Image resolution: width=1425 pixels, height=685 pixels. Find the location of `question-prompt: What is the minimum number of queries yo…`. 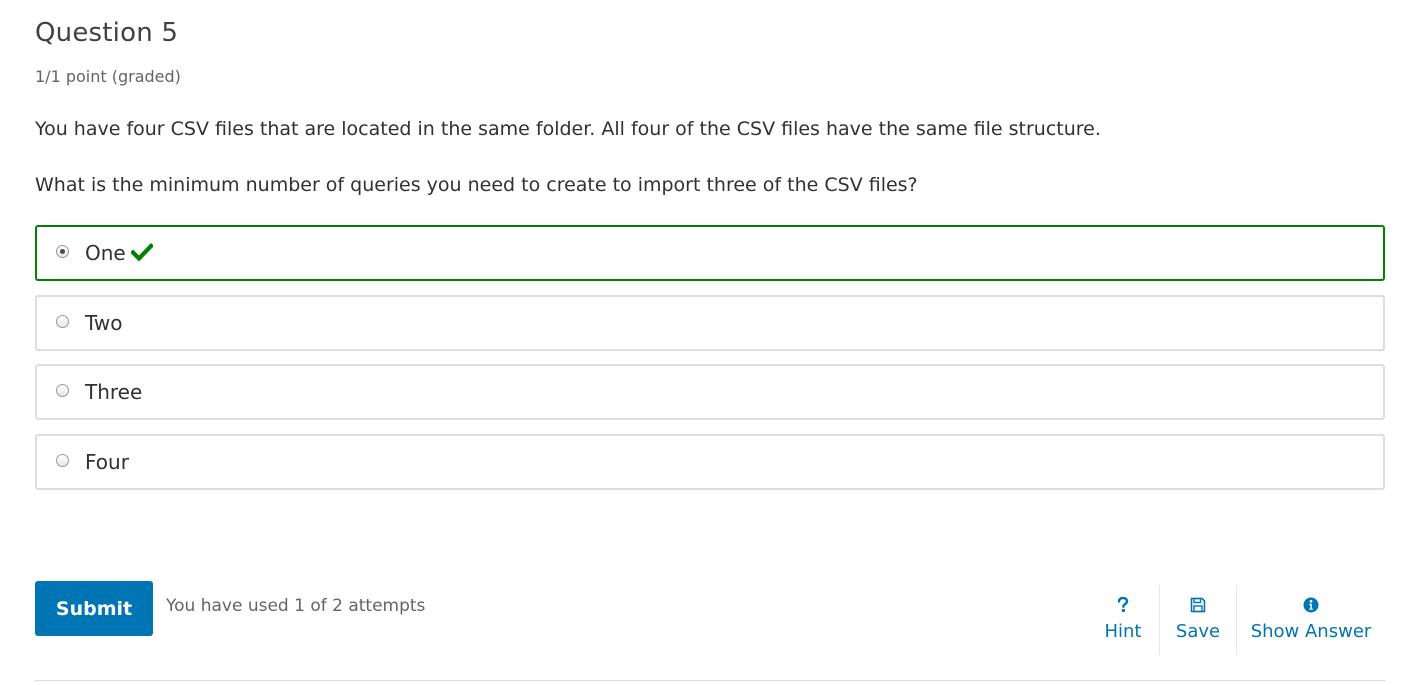

question-prompt: What is the minimum number of queries yo… is located at coordinates (476, 185).